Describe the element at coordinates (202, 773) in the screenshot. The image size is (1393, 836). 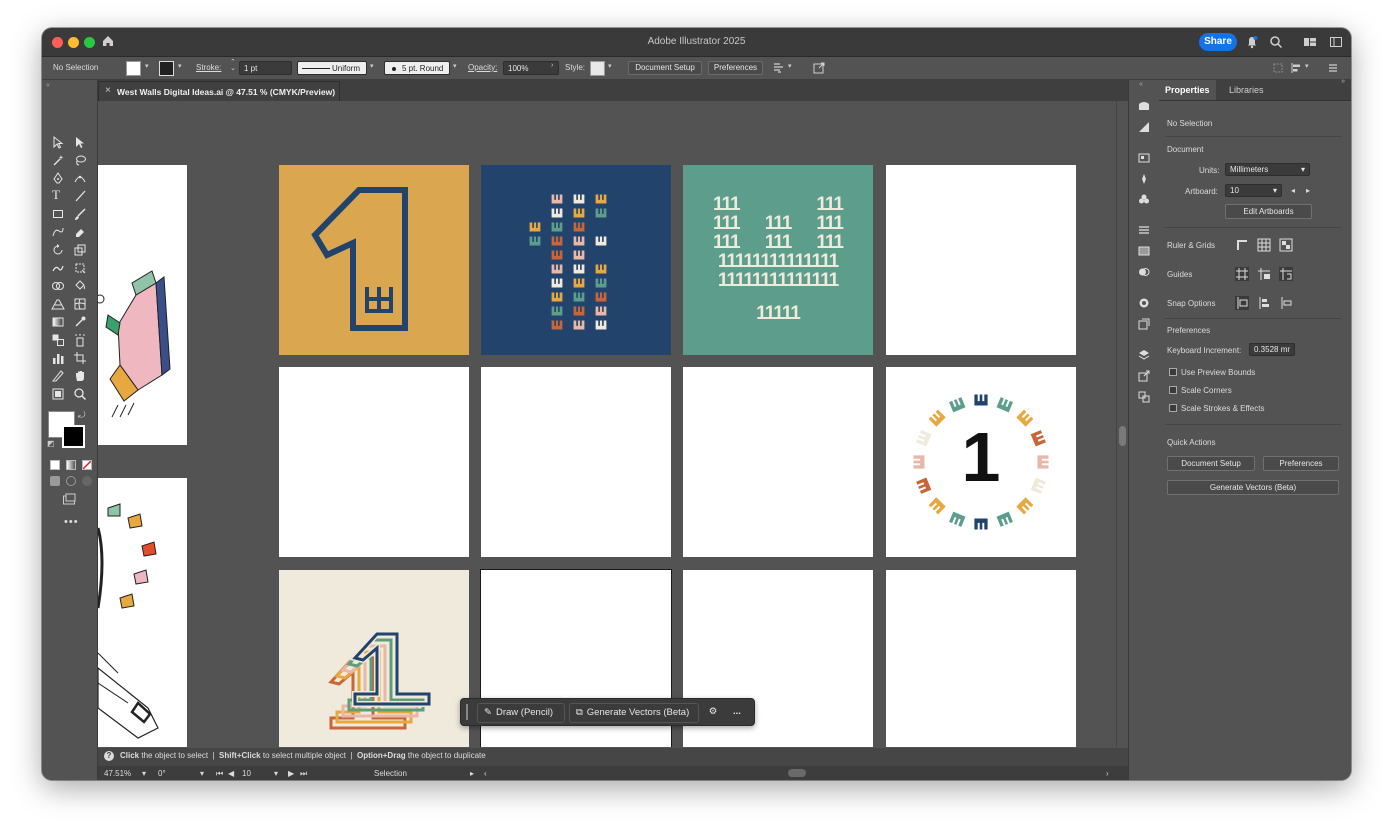
I see `rotation-dropdown-icon: ▾` at that location.